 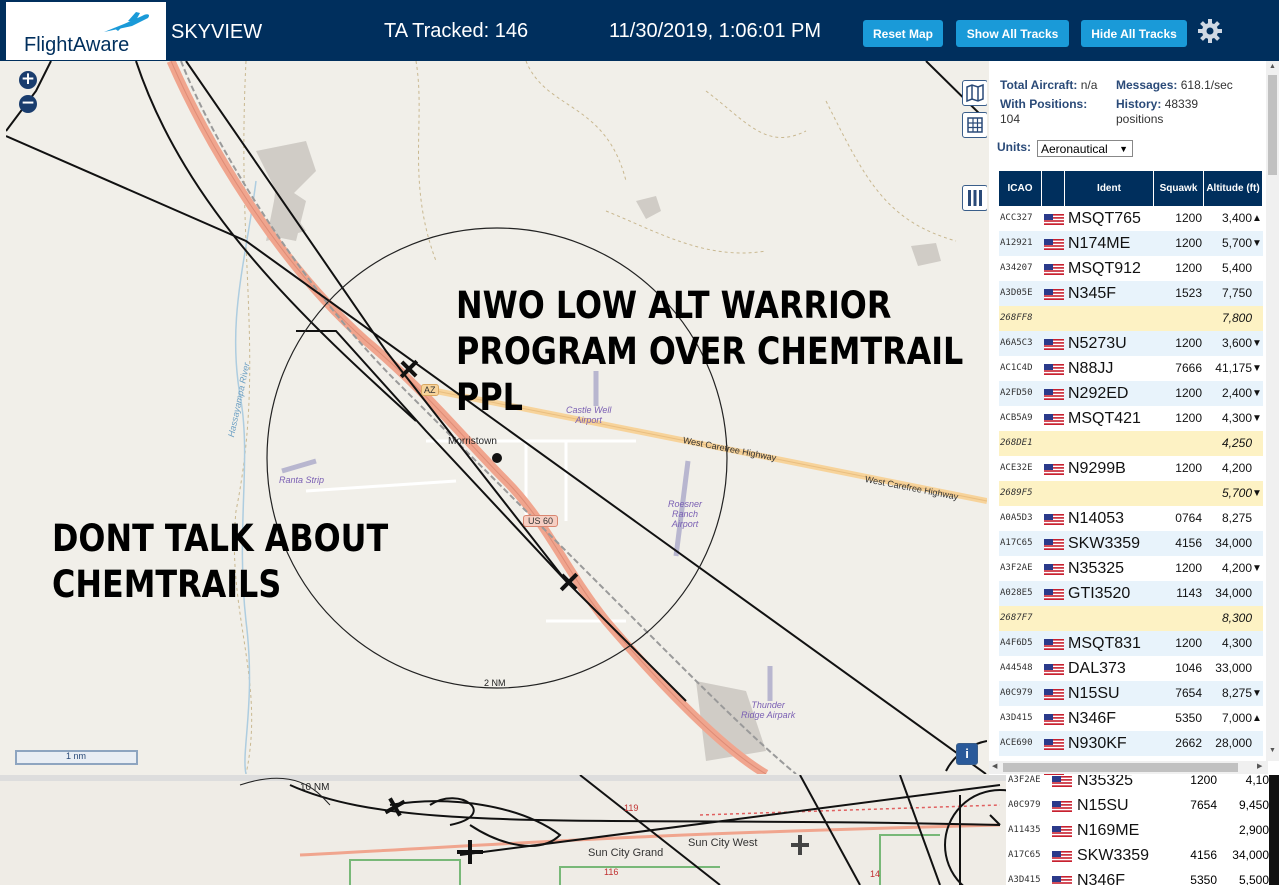 I want to click on table-row: ACE690 N930KF 2662 28,000, so click(x=1131, y=744).